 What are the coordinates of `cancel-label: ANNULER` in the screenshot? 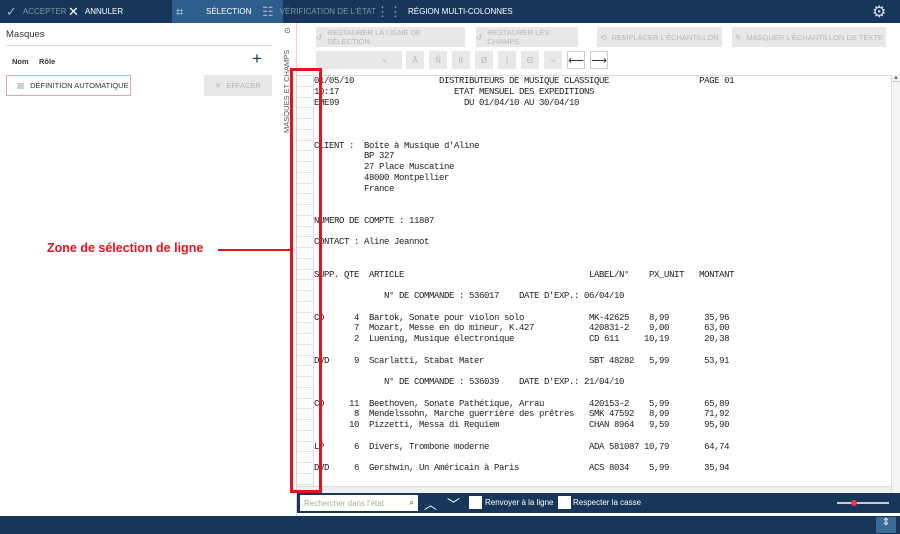 It's located at (104, 11).